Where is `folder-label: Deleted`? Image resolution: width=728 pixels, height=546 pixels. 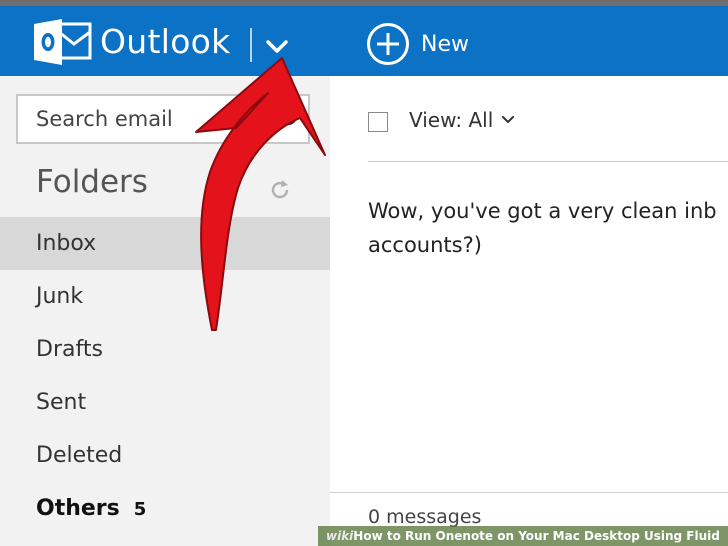
folder-label: Deleted is located at coordinates (79, 455).